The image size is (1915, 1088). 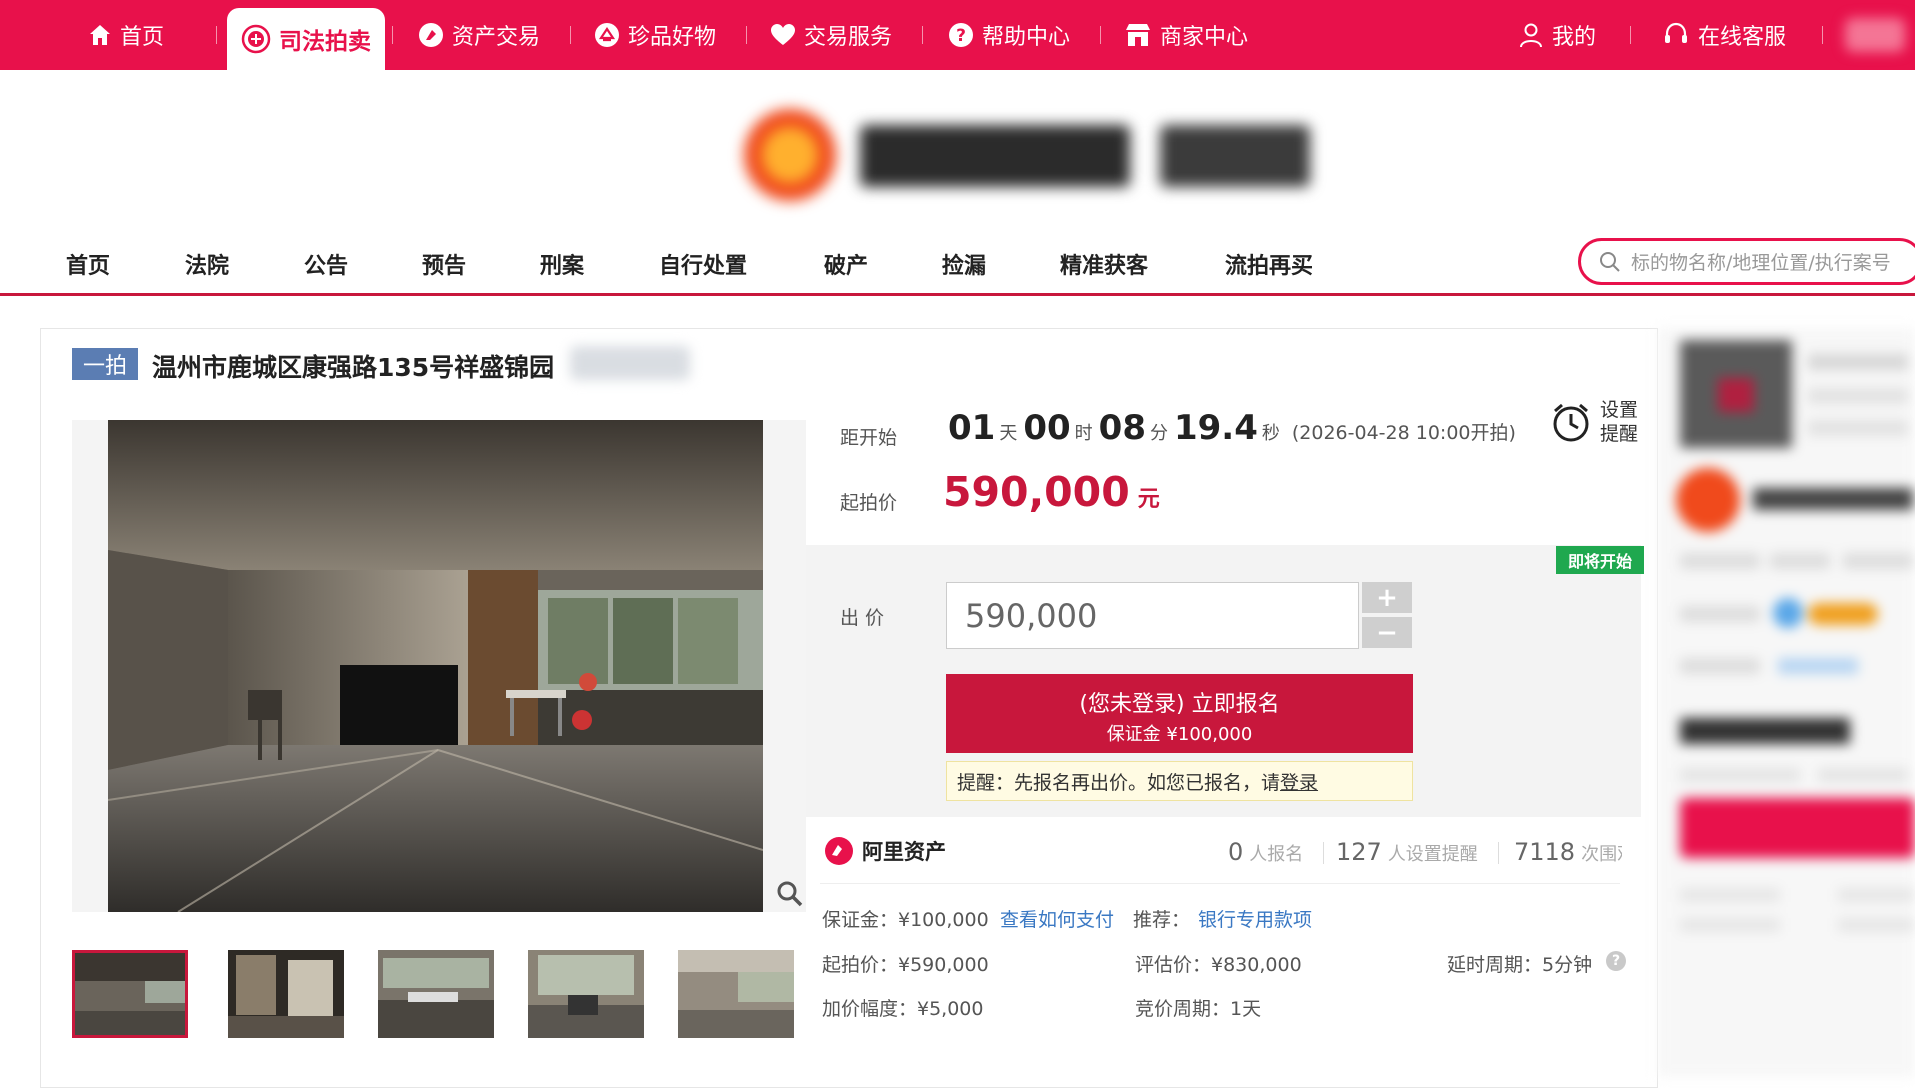 What do you see at coordinates (1236, 852) in the screenshot?
I see `signup-count-value: 0` at bounding box center [1236, 852].